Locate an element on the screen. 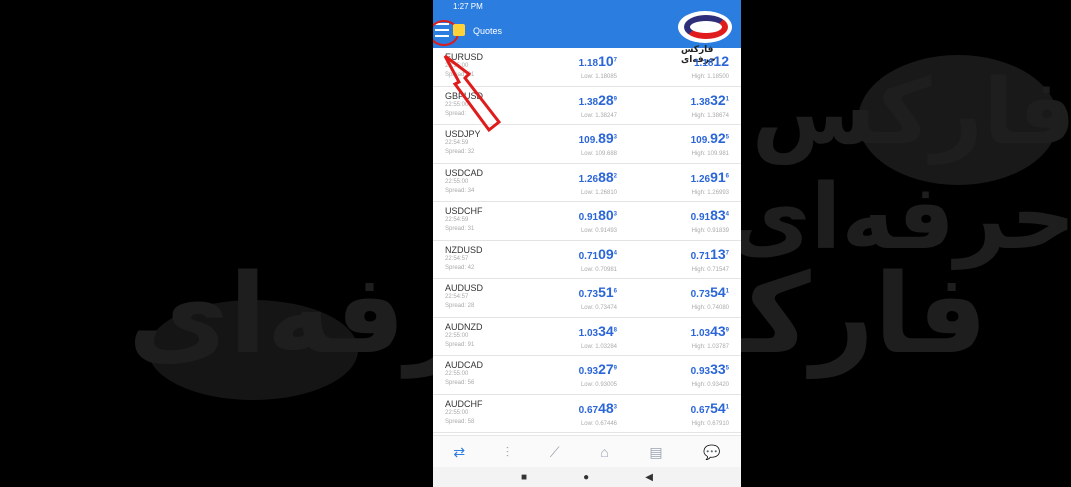 This screenshot has width=1071, height=487. recent-apps-icon: ■ is located at coordinates (524, 477).